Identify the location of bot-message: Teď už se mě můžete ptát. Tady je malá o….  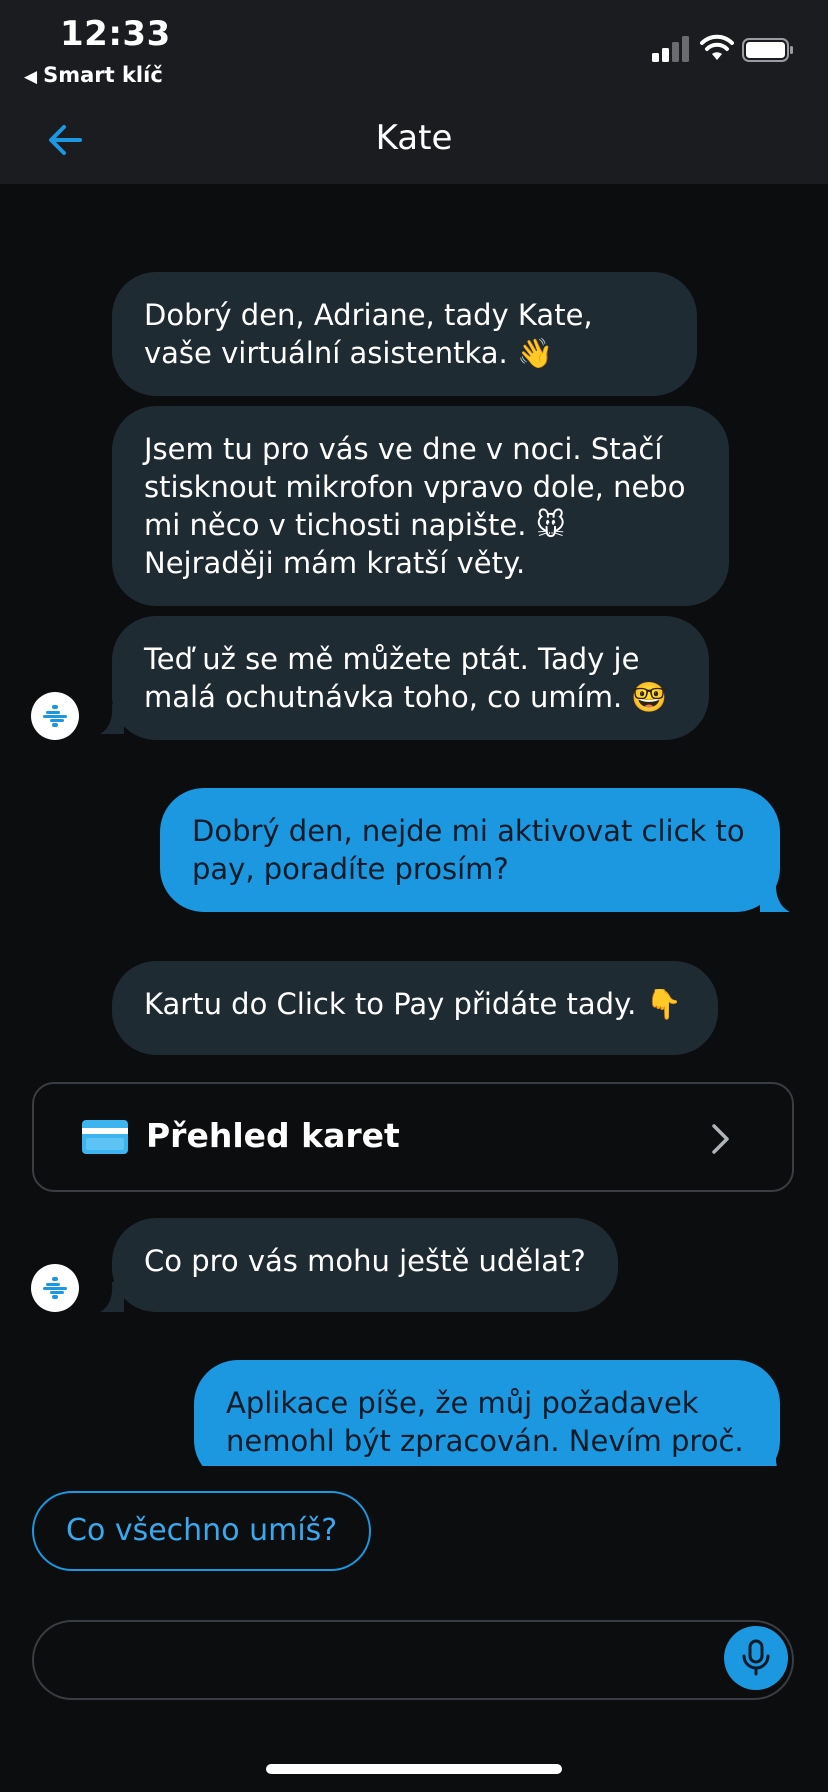
(410, 678).